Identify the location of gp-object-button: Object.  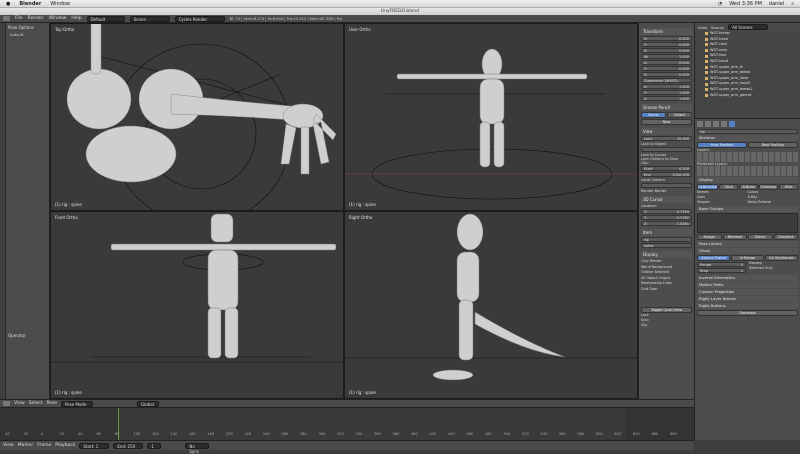
(679, 115).